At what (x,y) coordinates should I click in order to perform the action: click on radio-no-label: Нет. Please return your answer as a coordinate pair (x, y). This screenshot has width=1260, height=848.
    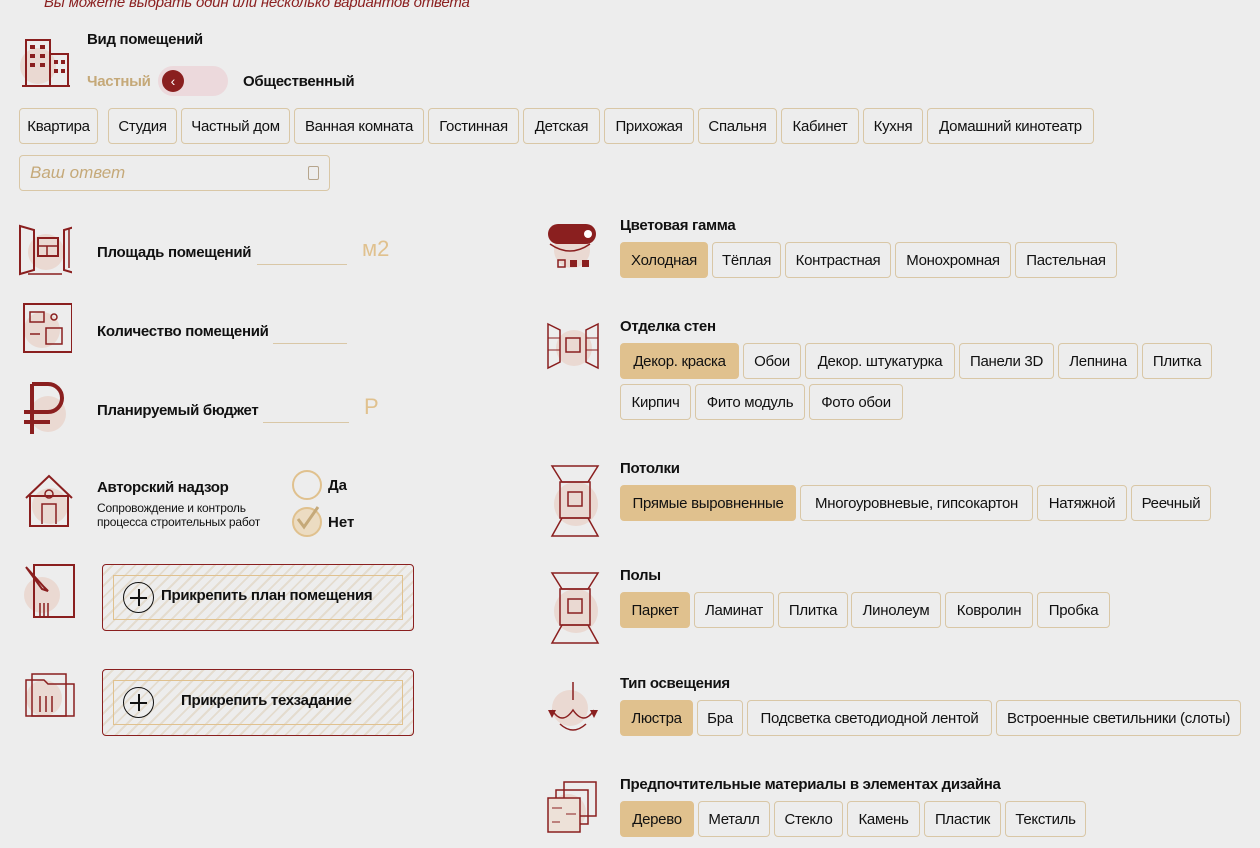
    Looking at the image, I should click on (341, 522).